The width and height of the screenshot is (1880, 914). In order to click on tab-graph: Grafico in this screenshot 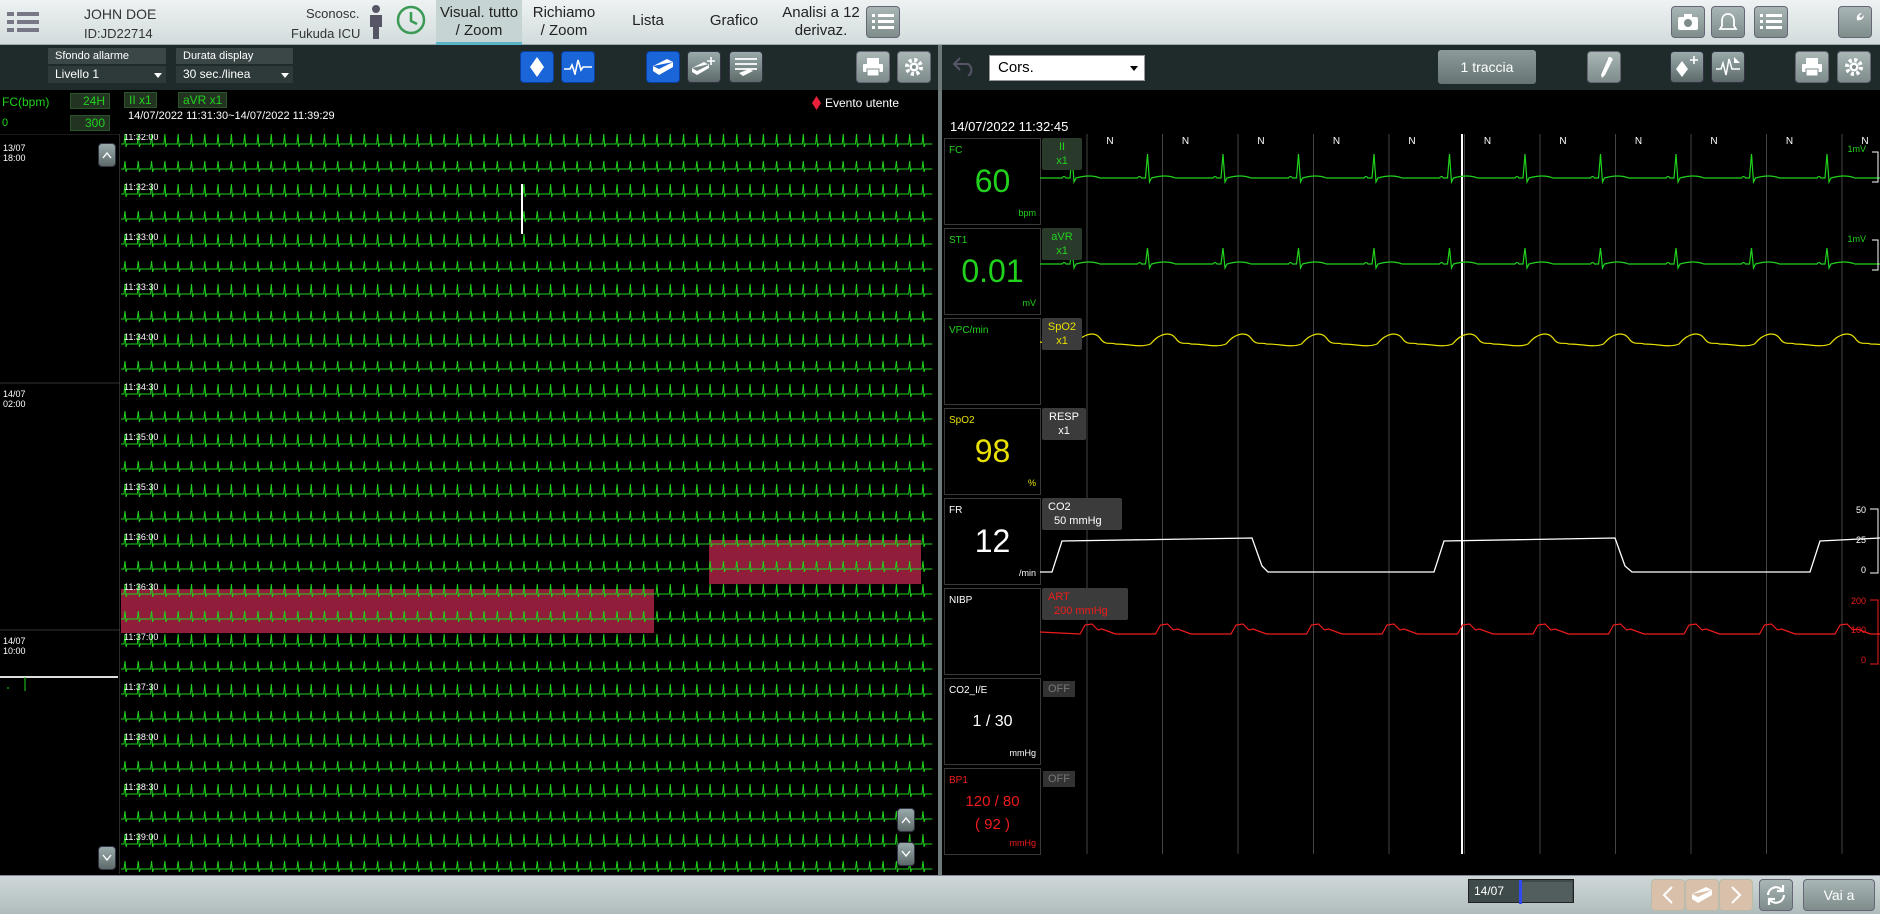, I will do `click(734, 22)`.